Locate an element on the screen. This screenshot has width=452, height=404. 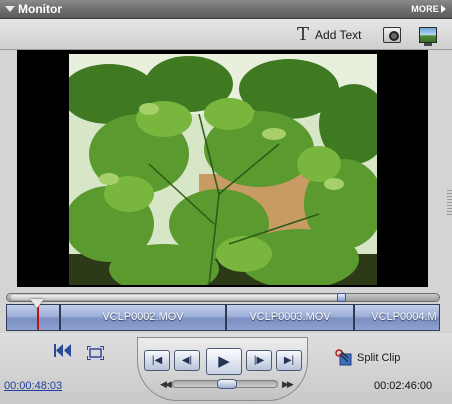
panel-title: Monitor is located at coordinates (40, 9).